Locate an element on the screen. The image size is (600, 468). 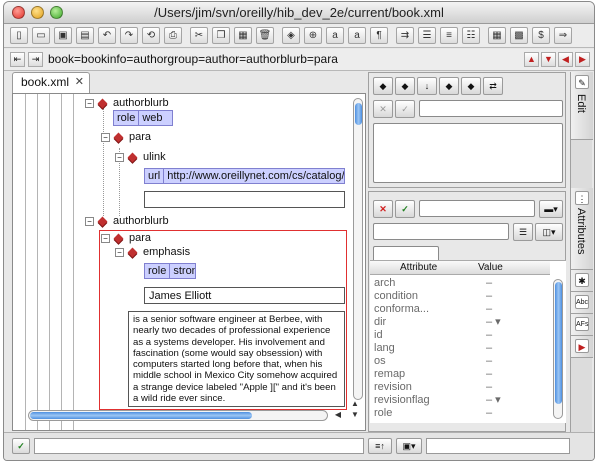
attribute-table-row: condition – is located at coordinates (460, 296).